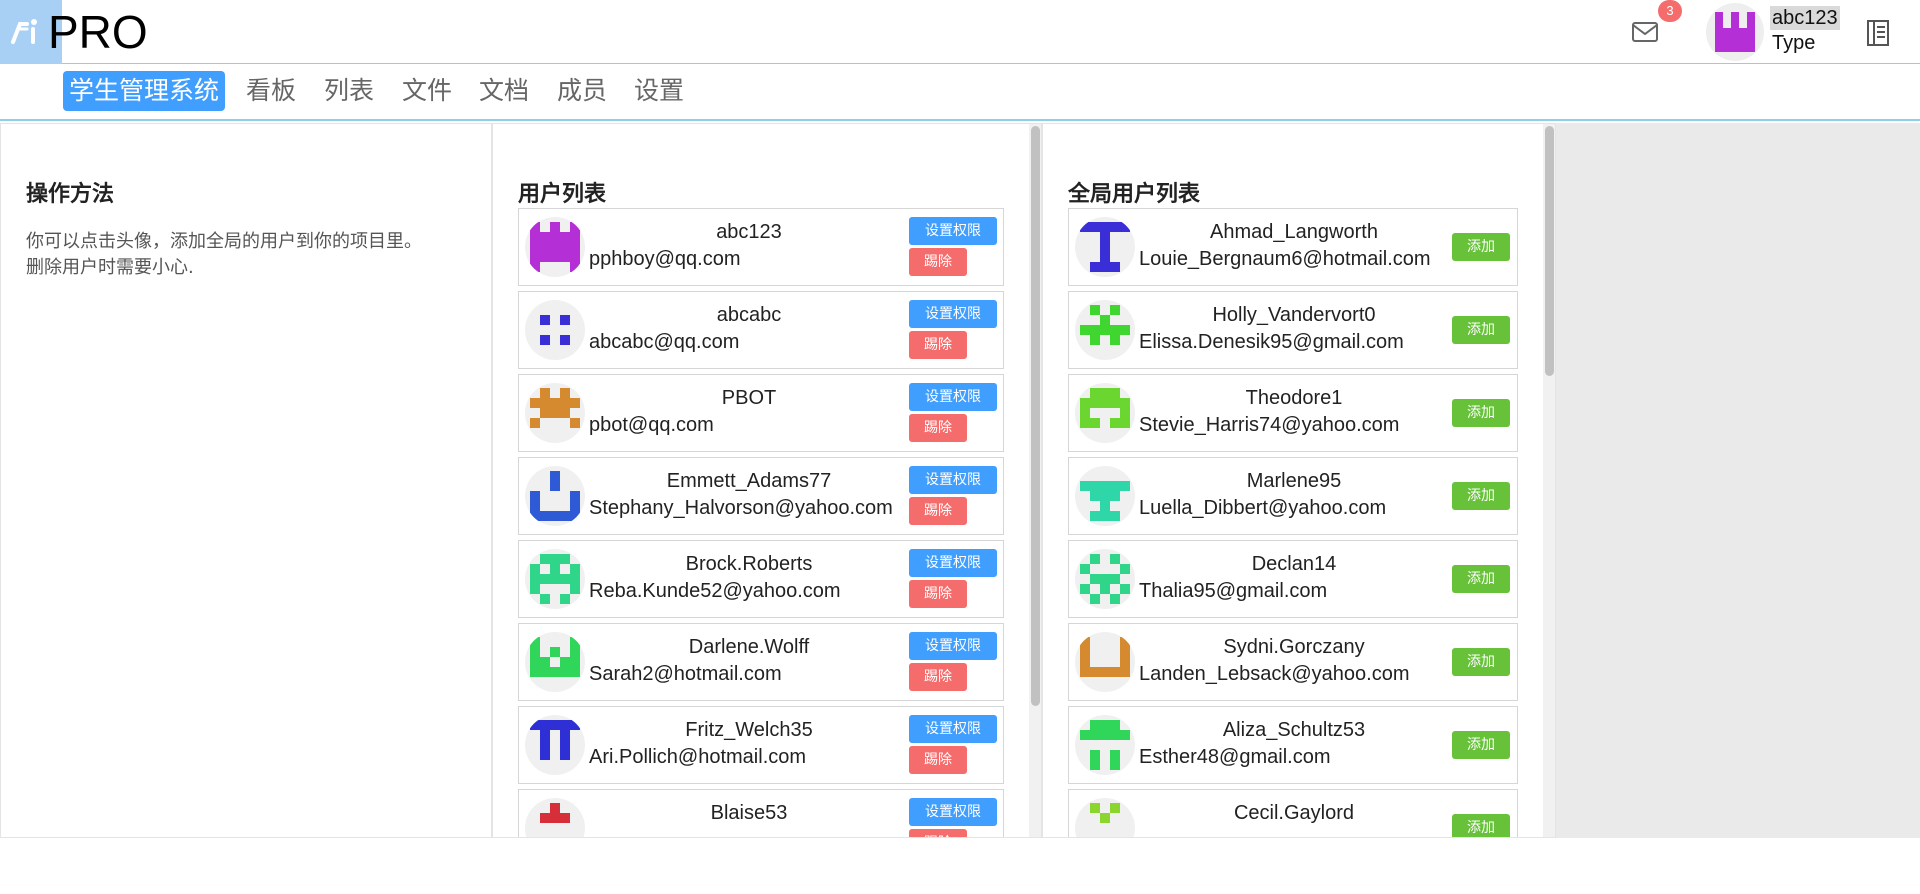 Image resolution: width=1920 pixels, height=894 pixels. I want to click on project-scrollbar, so click(1035, 480).